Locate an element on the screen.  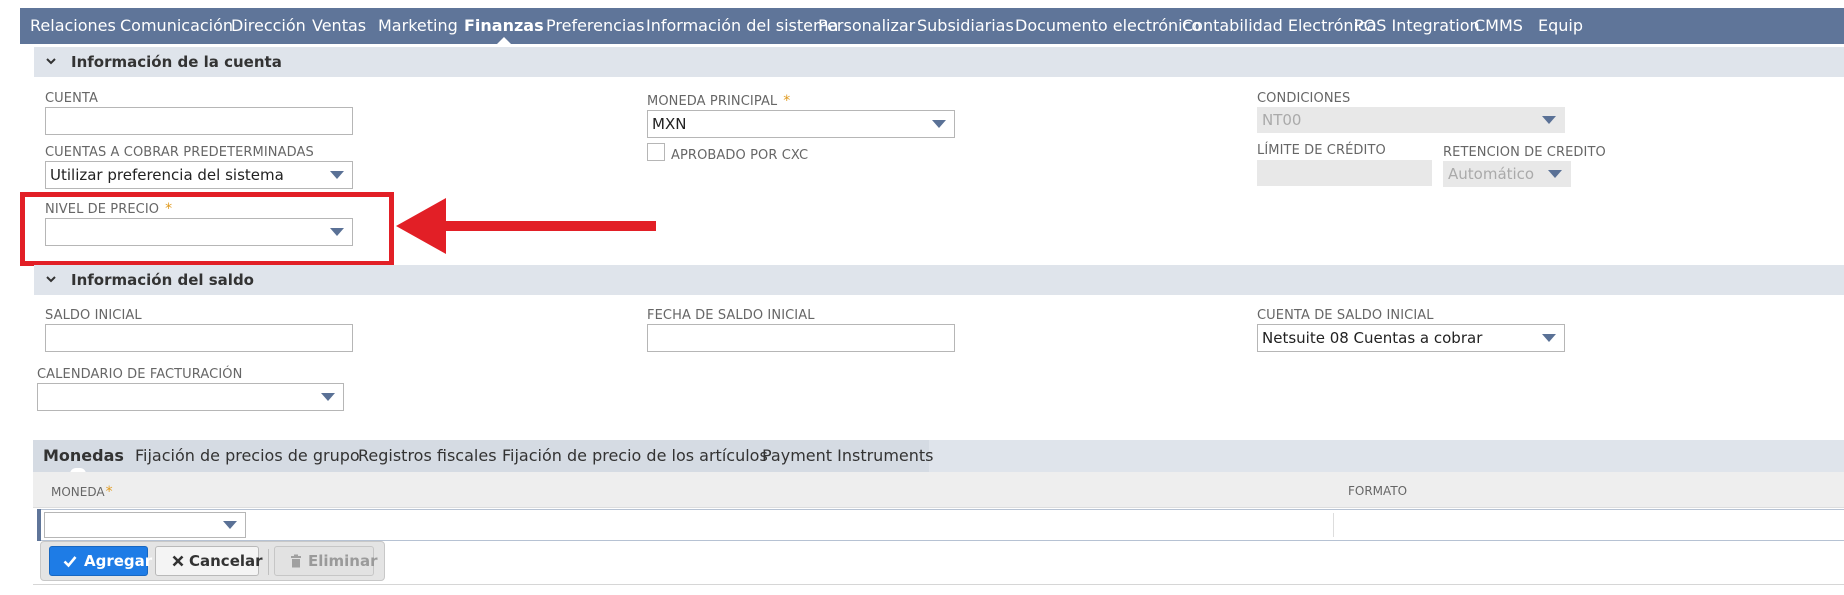
cancel-button-label: Cancelar is located at coordinates (226, 561).